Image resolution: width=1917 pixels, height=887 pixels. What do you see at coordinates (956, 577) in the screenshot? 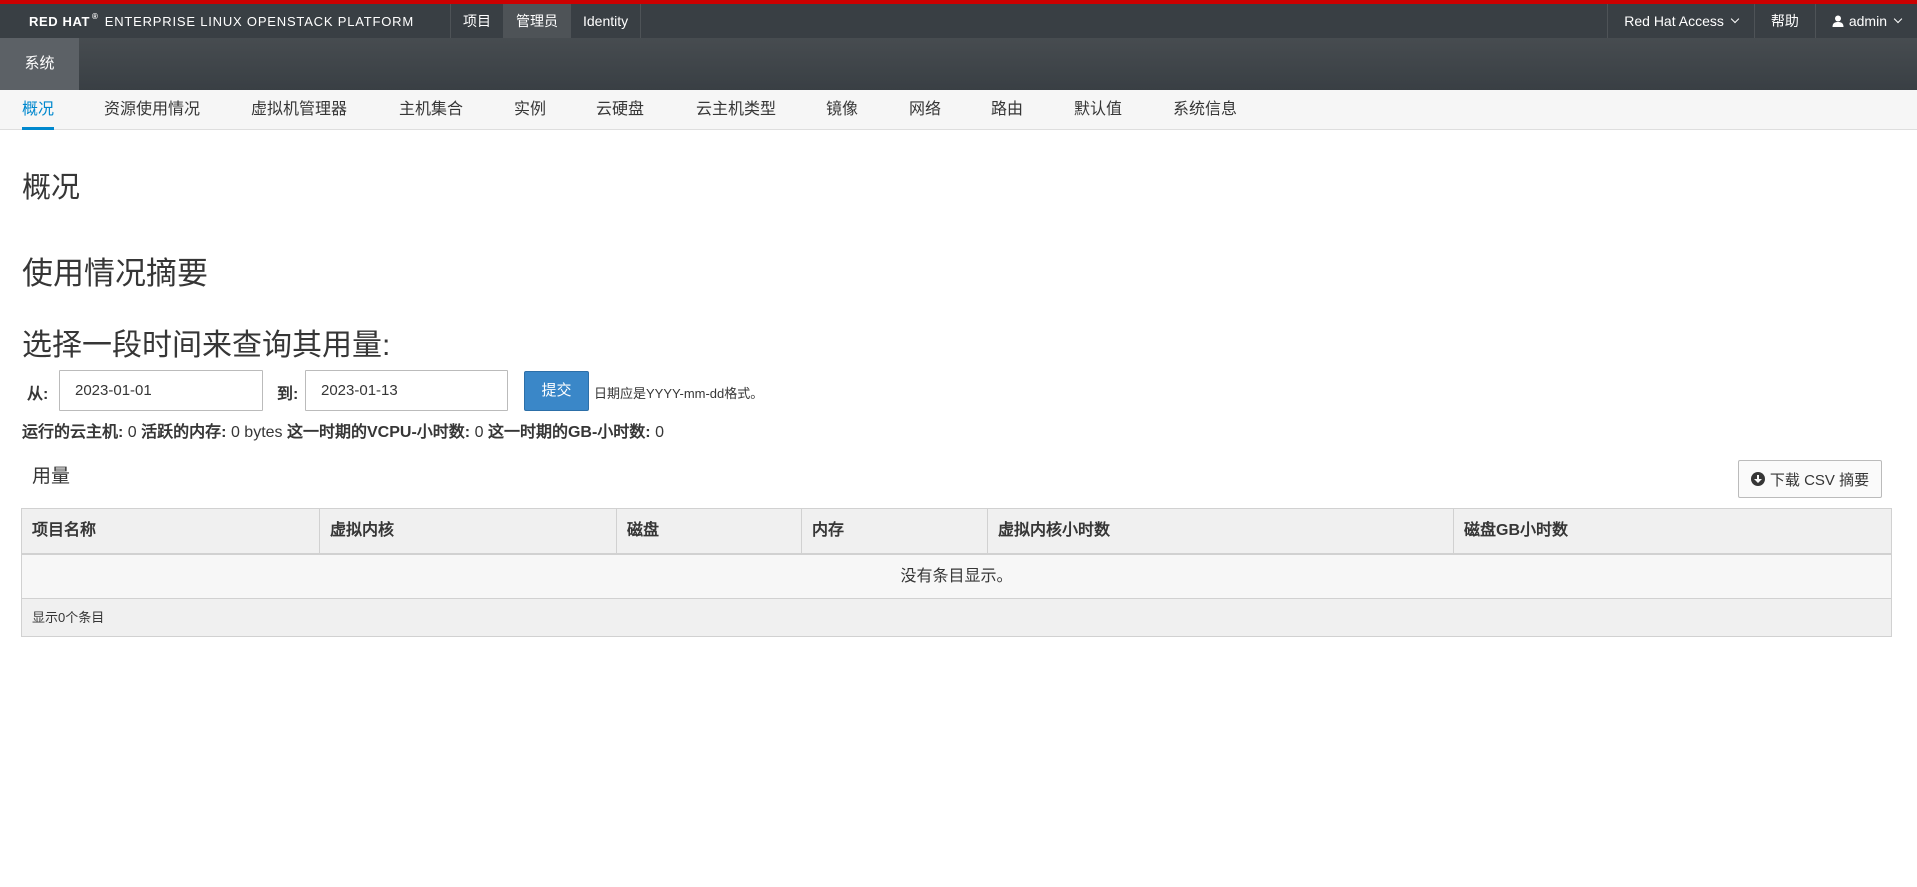
I see `empty-table-message: 没有条目显示。` at bounding box center [956, 577].